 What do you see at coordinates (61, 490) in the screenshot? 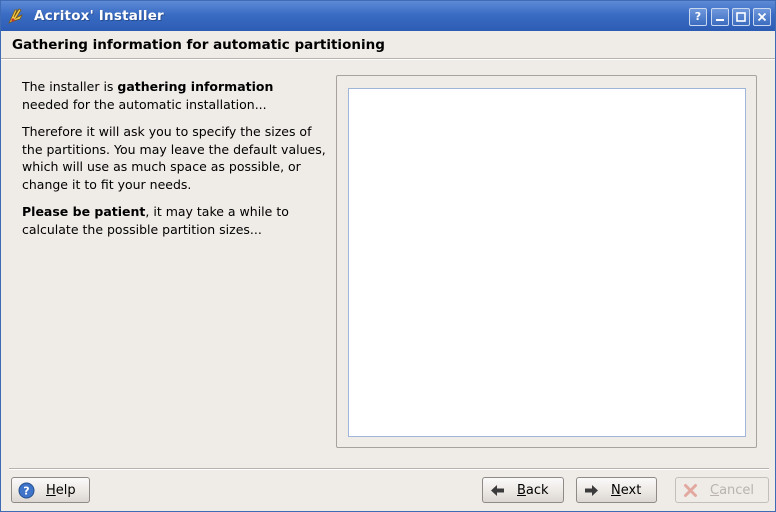
I see `help-label: Help` at bounding box center [61, 490].